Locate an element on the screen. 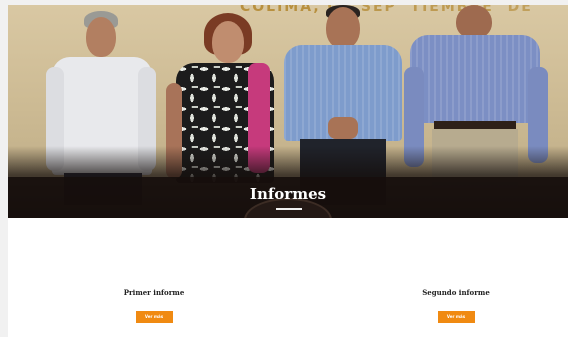 The height and width of the screenshot is (337, 568). ver-mas-button-1: Ver más is located at coordinates (154, 317).